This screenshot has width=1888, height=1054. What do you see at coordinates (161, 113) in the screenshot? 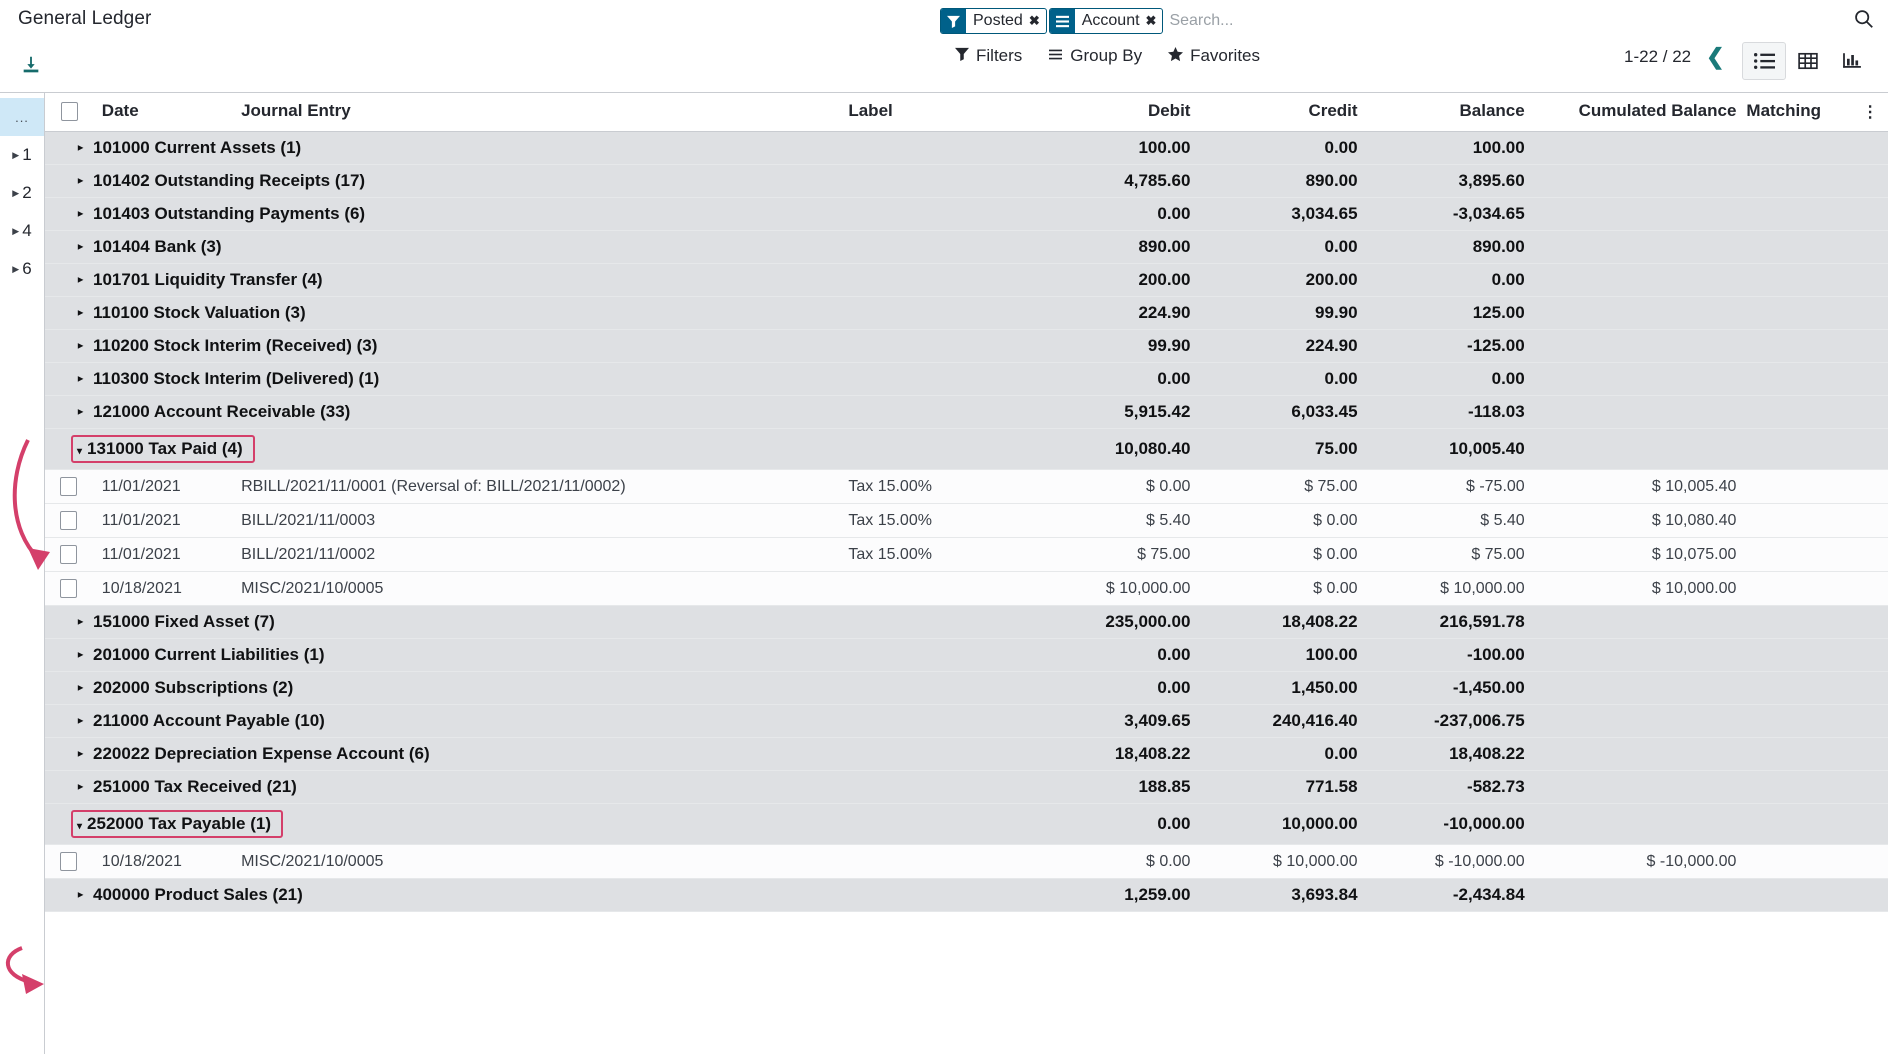
I see `column-header-date: Date` at bounding box center [161, 113].